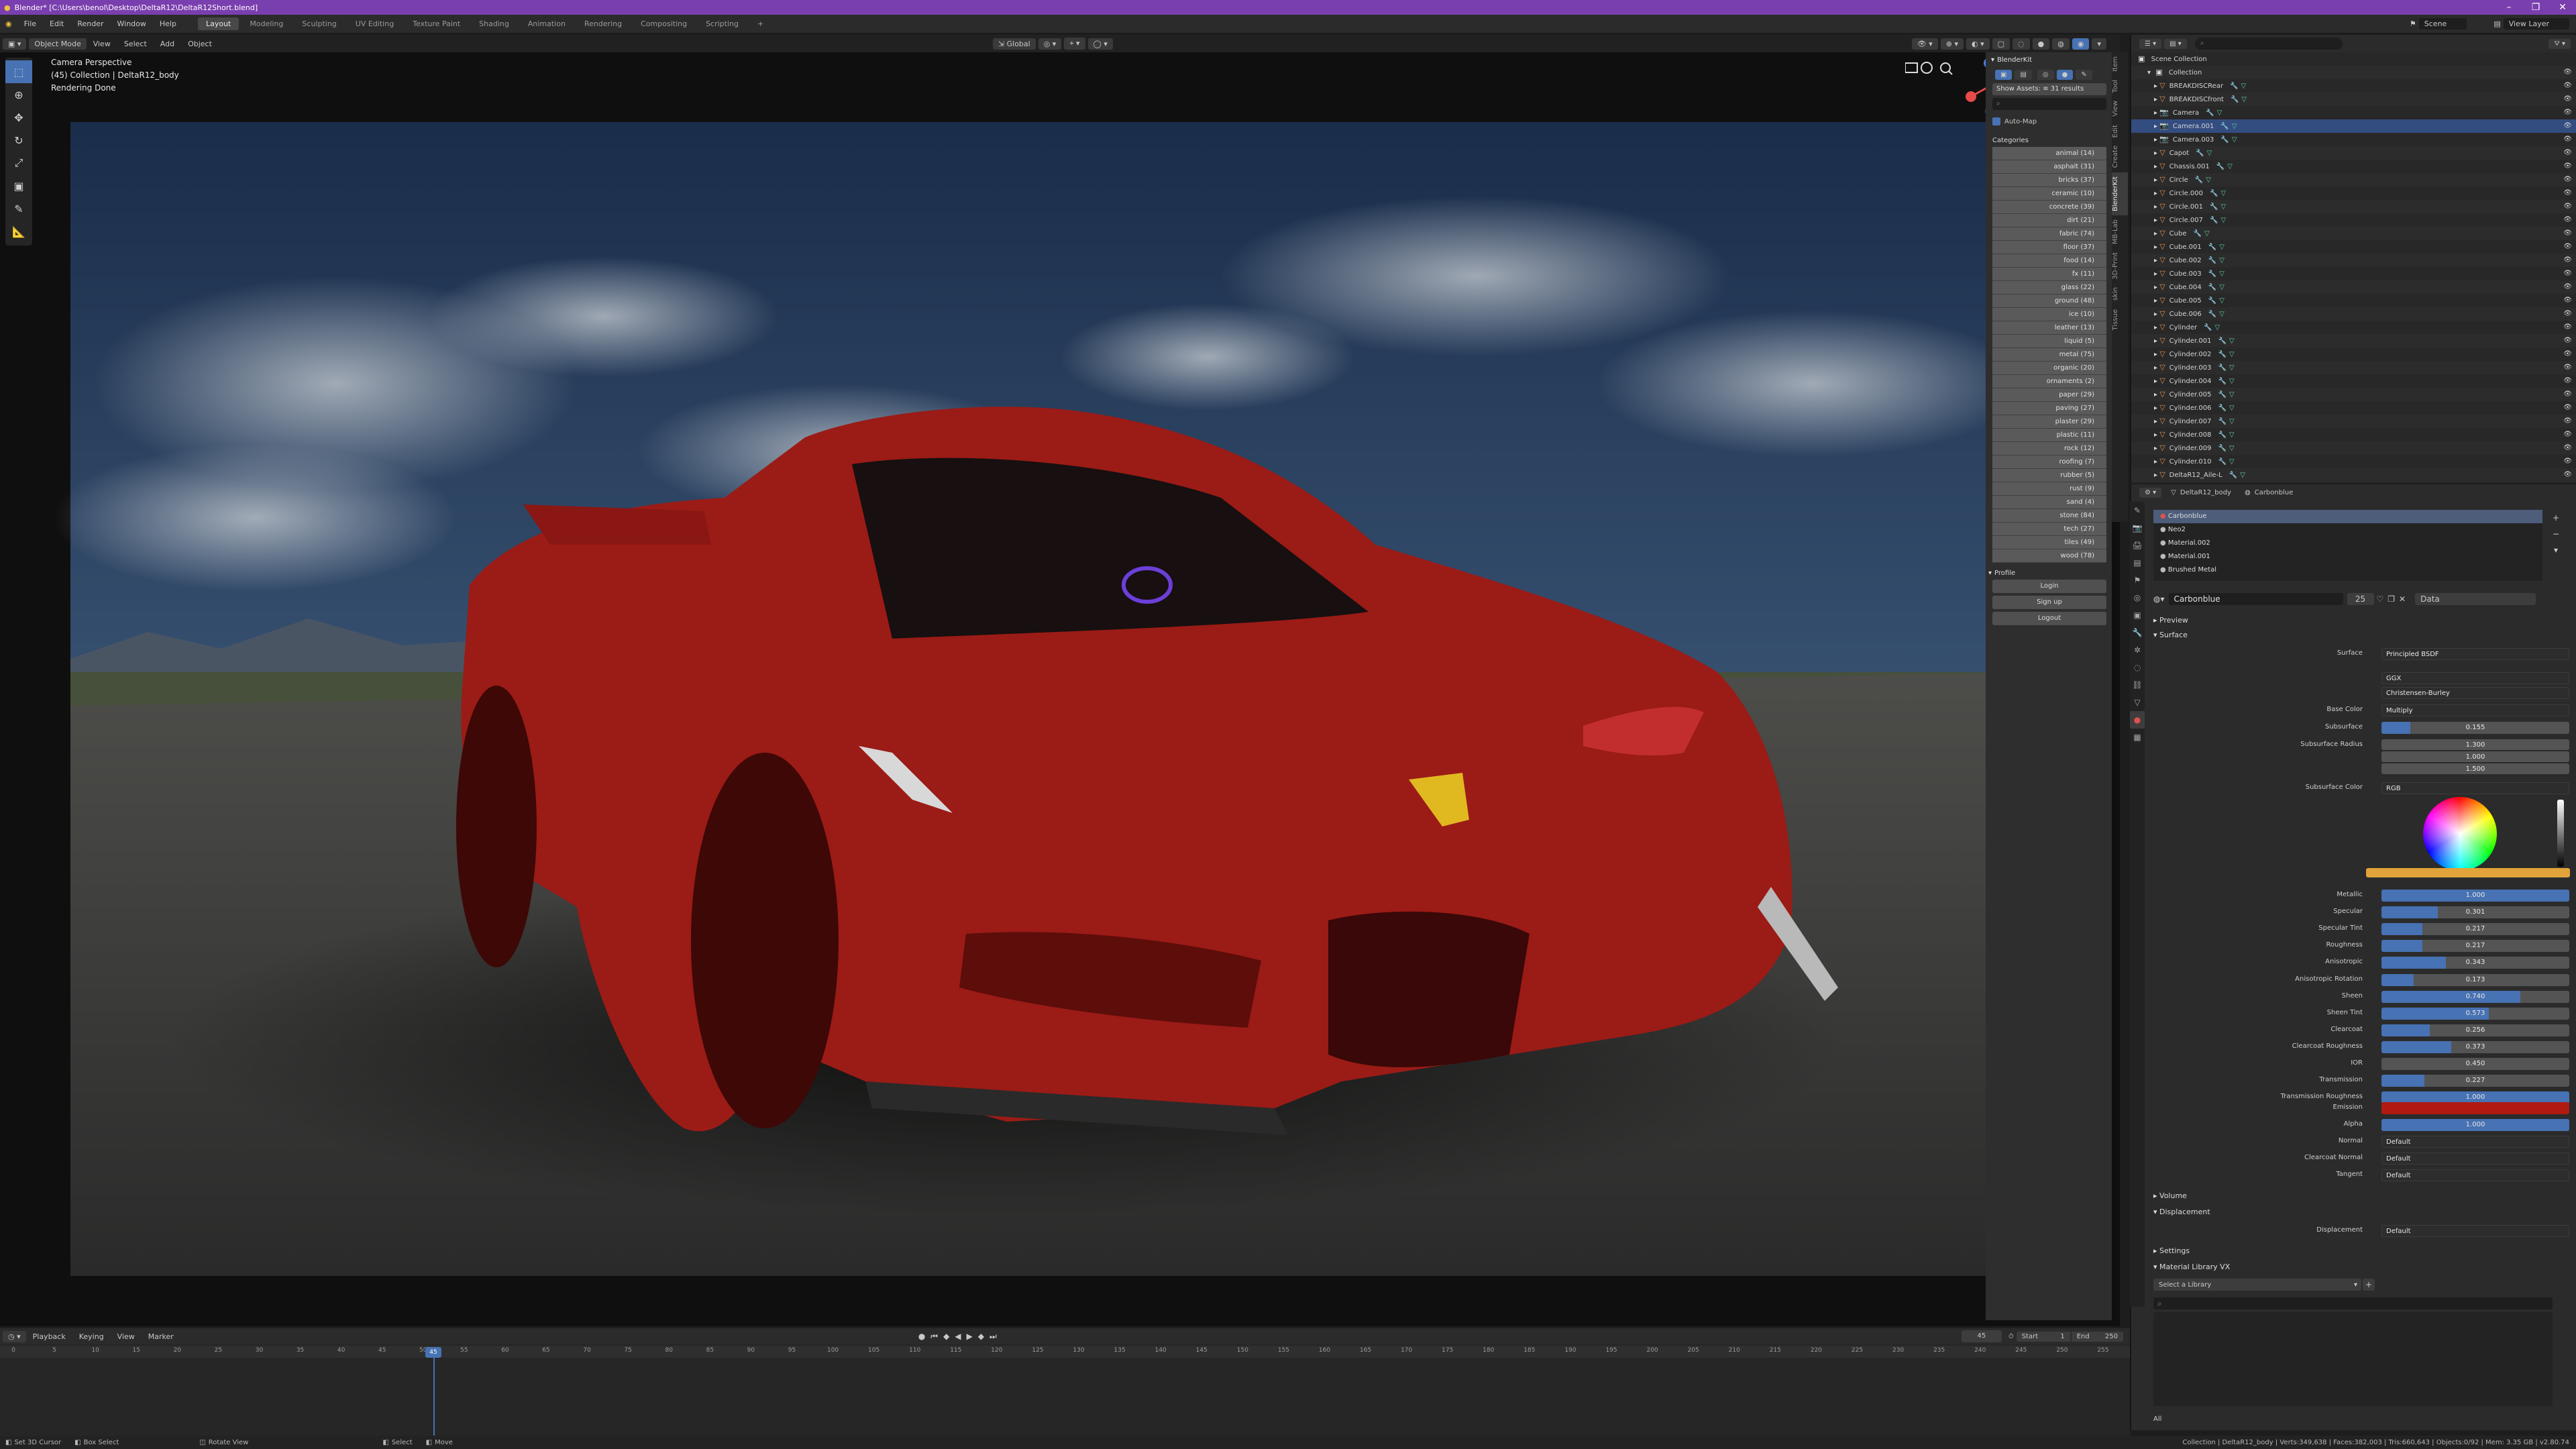  Describe the element at coordinates (2475, 1013) in the screenshot. I see `numeric-slider: 0.573` at that location.